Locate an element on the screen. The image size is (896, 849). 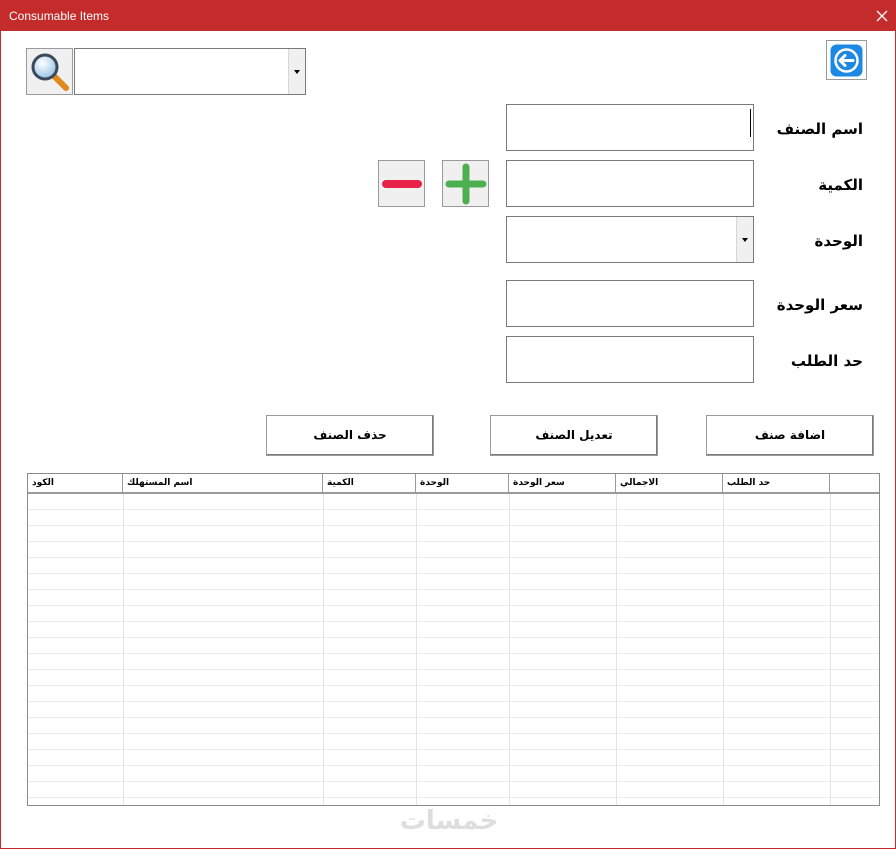
unit-label: الوحدة is located at coordinates (838, 241).